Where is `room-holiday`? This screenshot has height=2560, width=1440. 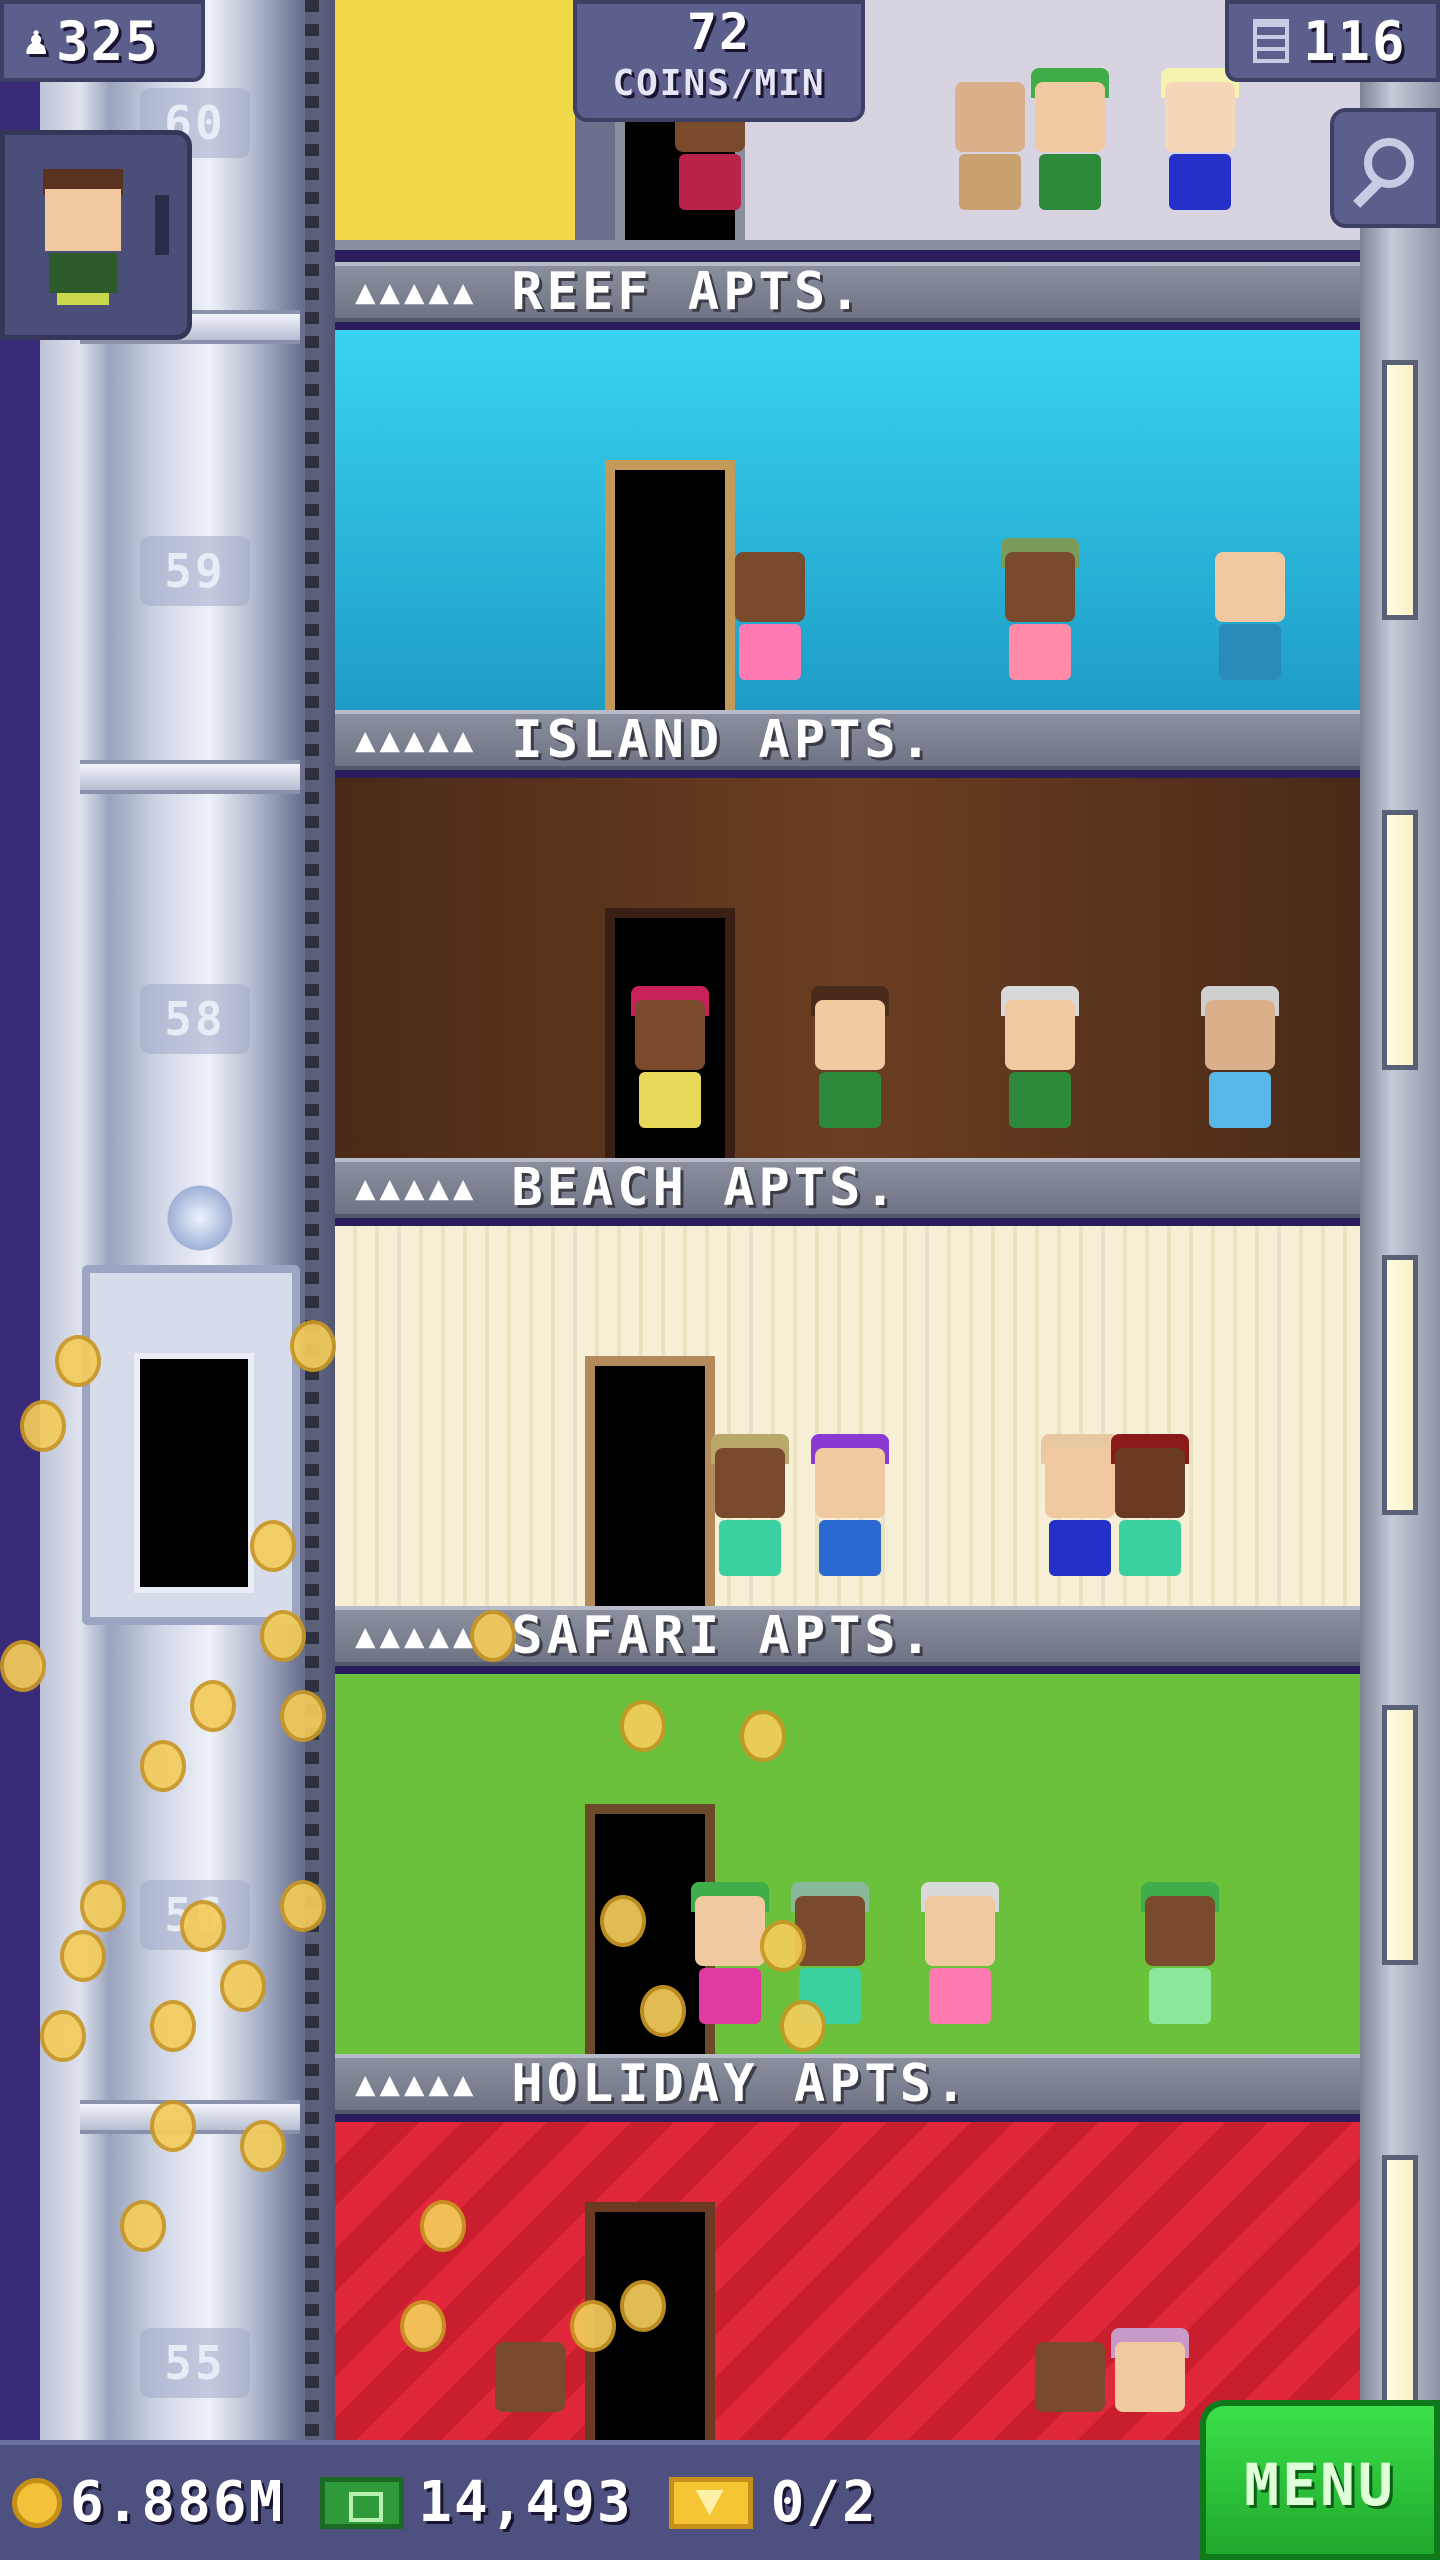 room-holiday is located at coordinates (847, 2287).